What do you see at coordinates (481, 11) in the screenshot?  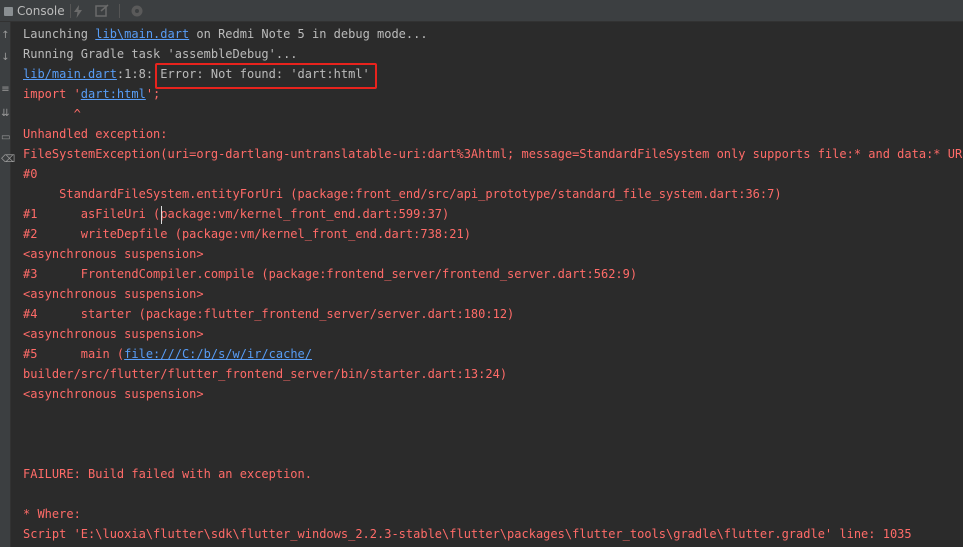 I see `tool-window-header: Console` at bounding box center [481, 11].